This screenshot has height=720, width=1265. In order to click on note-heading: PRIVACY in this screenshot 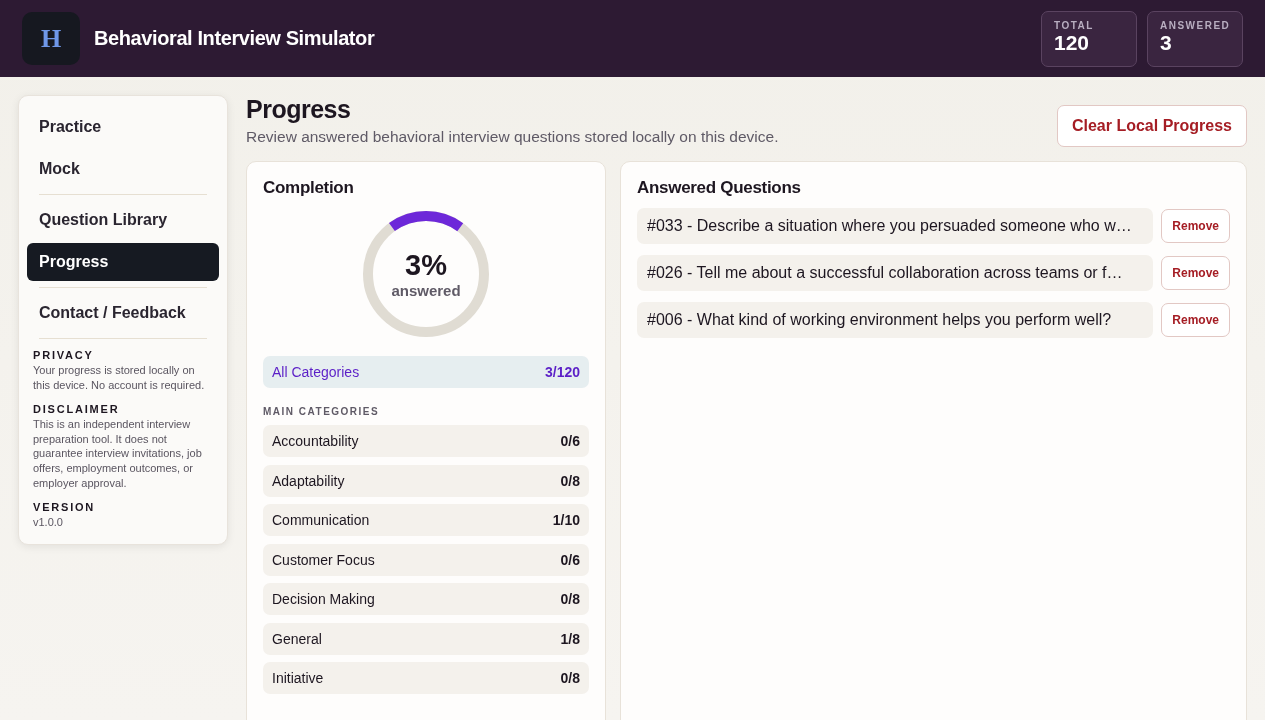, I will do `click(64, 355)`.